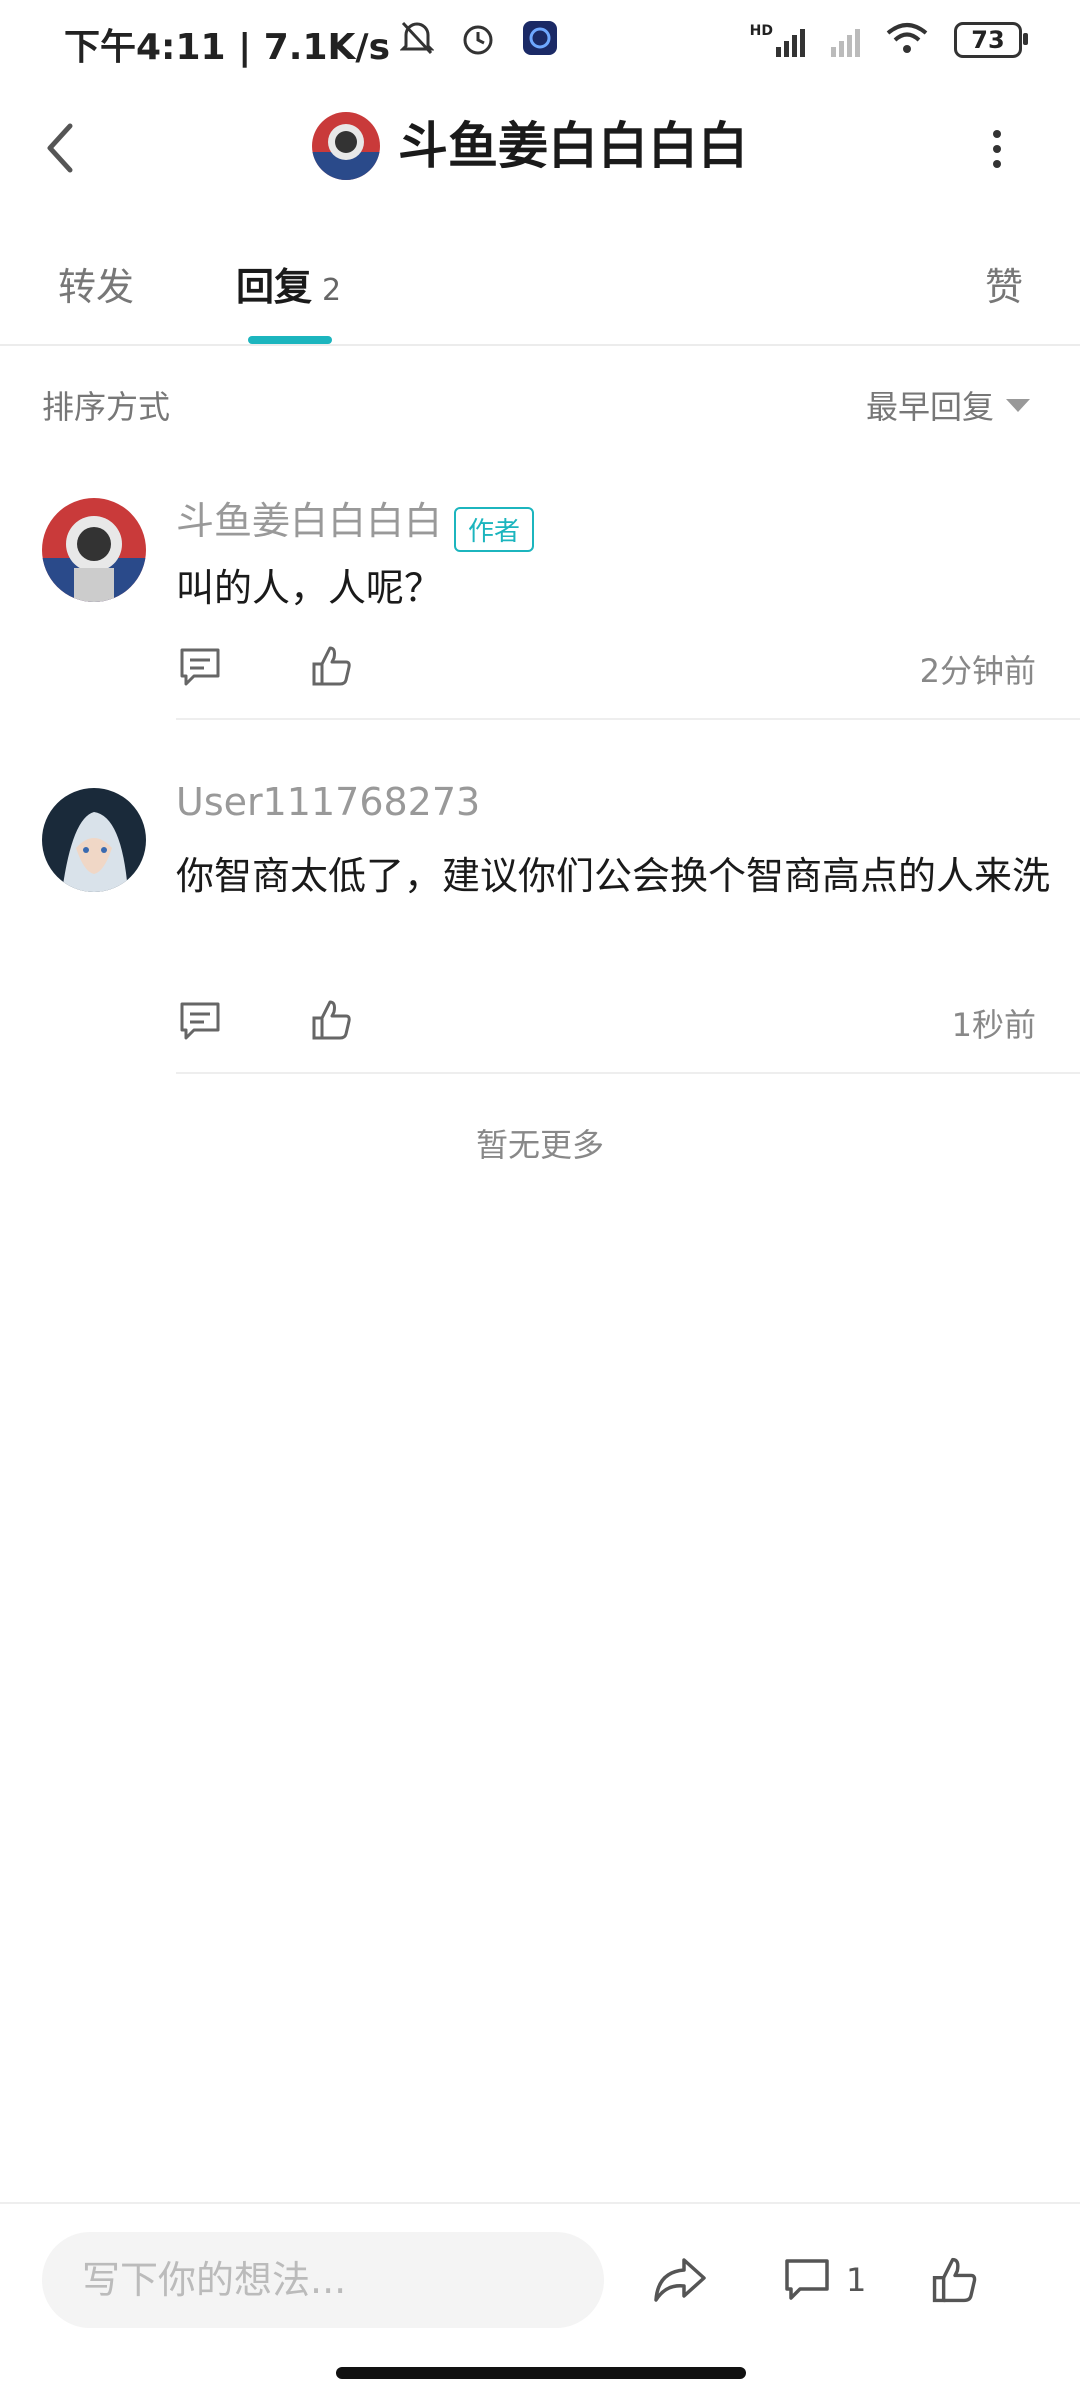 The width and height of the screenshot is (1080, 2400). I want to click on author-badge: 作者, so click(494, 529).